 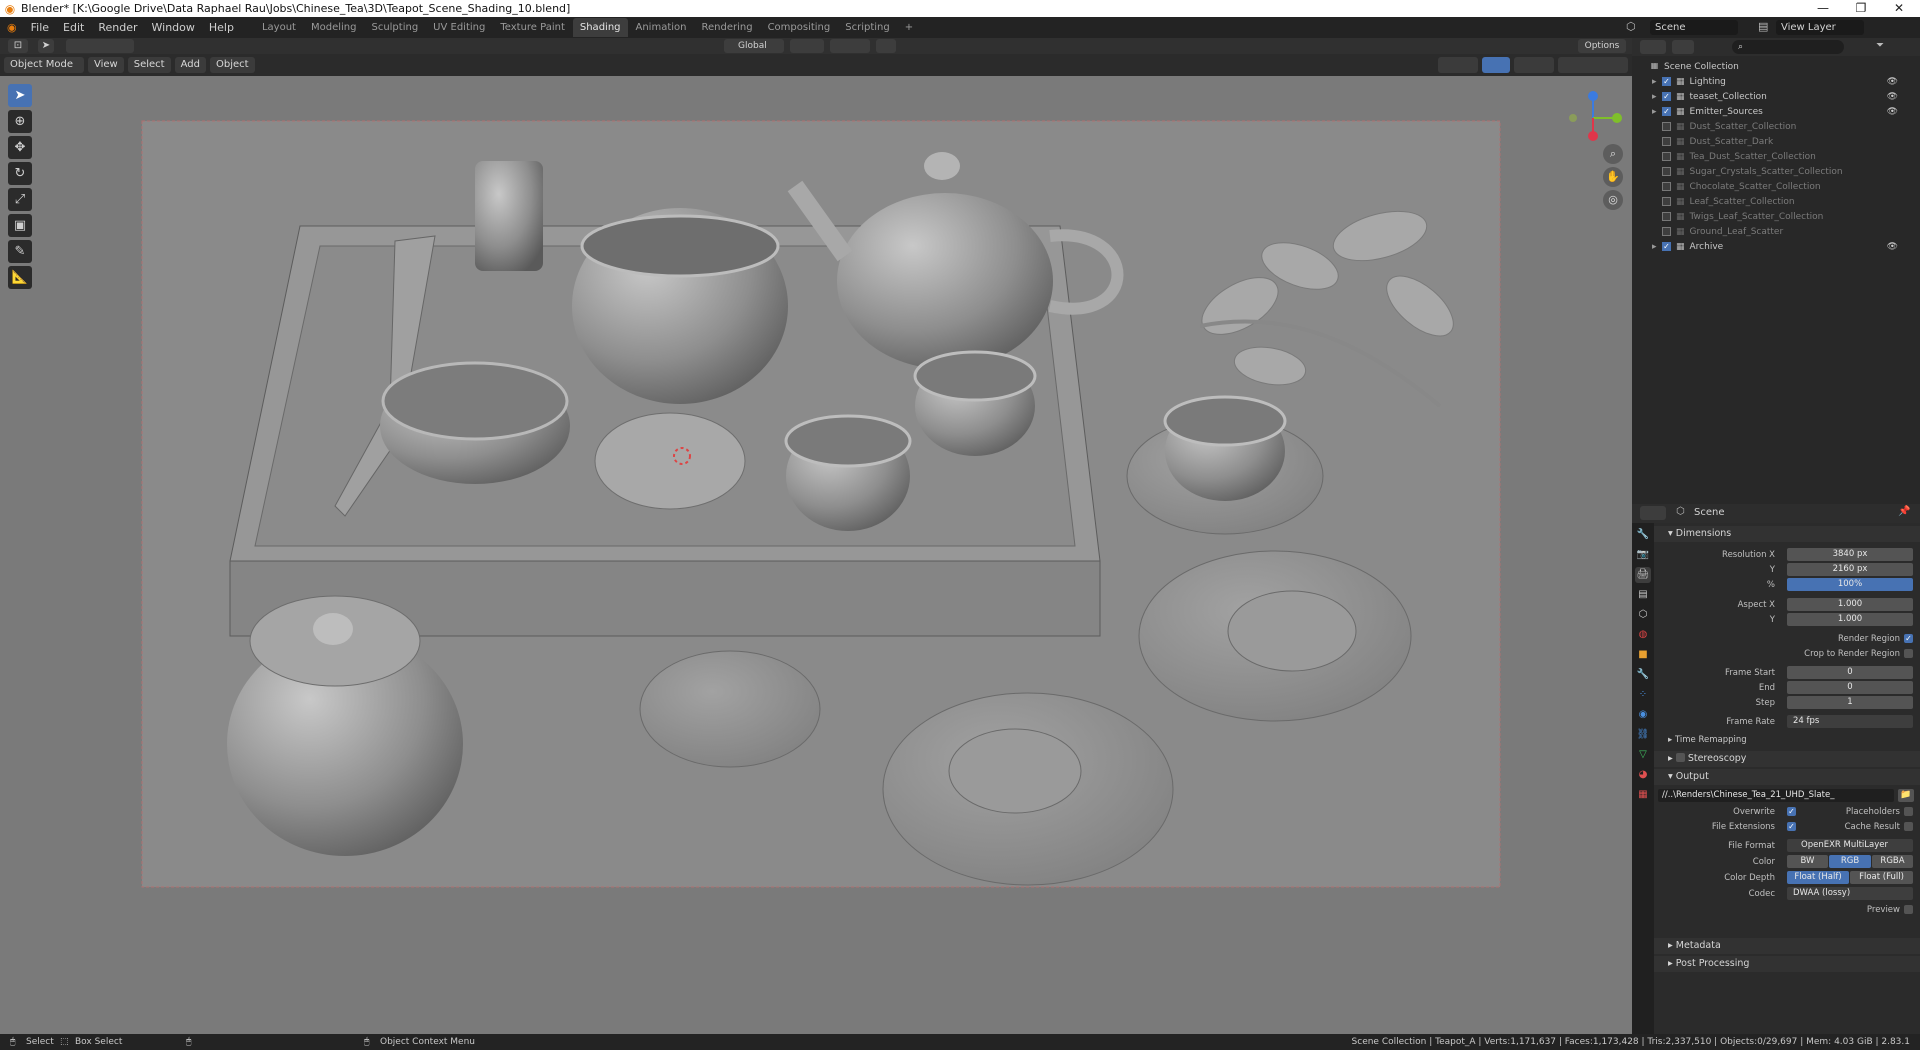 I want to click on frame-end-field: 0, so click(x=1850, y=687).